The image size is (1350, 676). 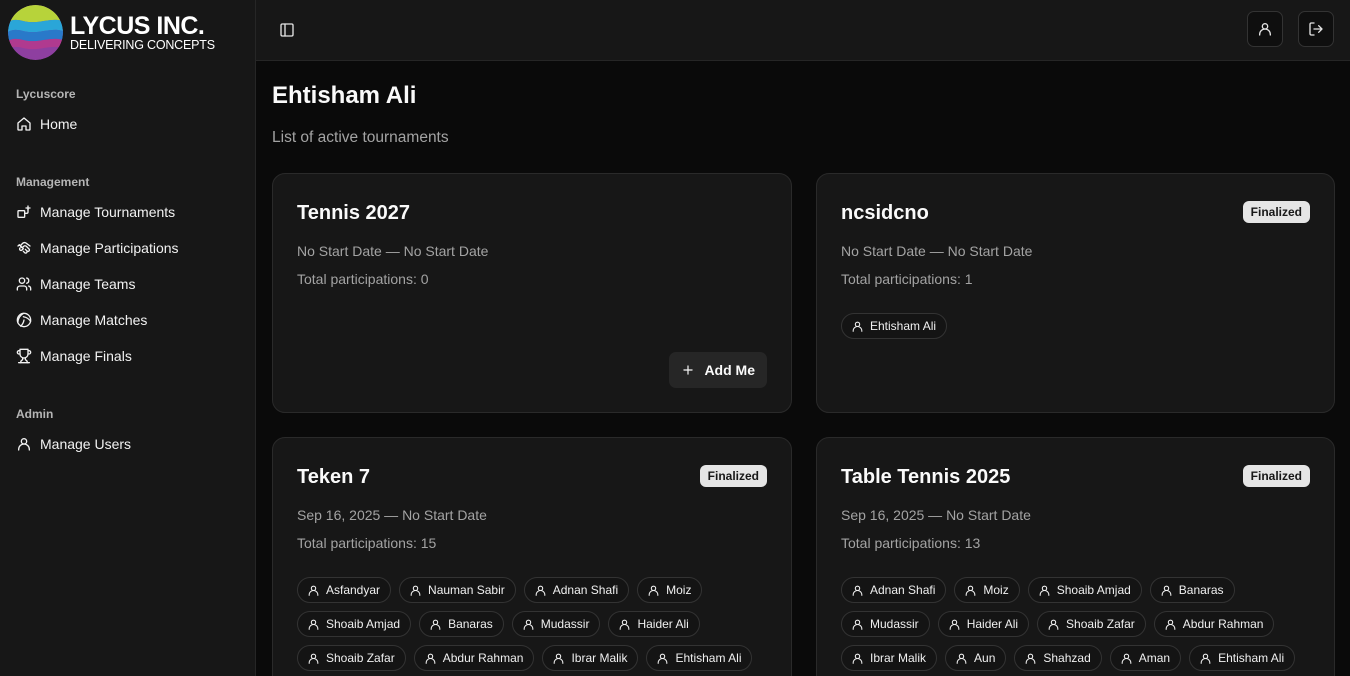 I want to click on group-label-lycuscore: Lycuscore, so click(x=46, y=94).